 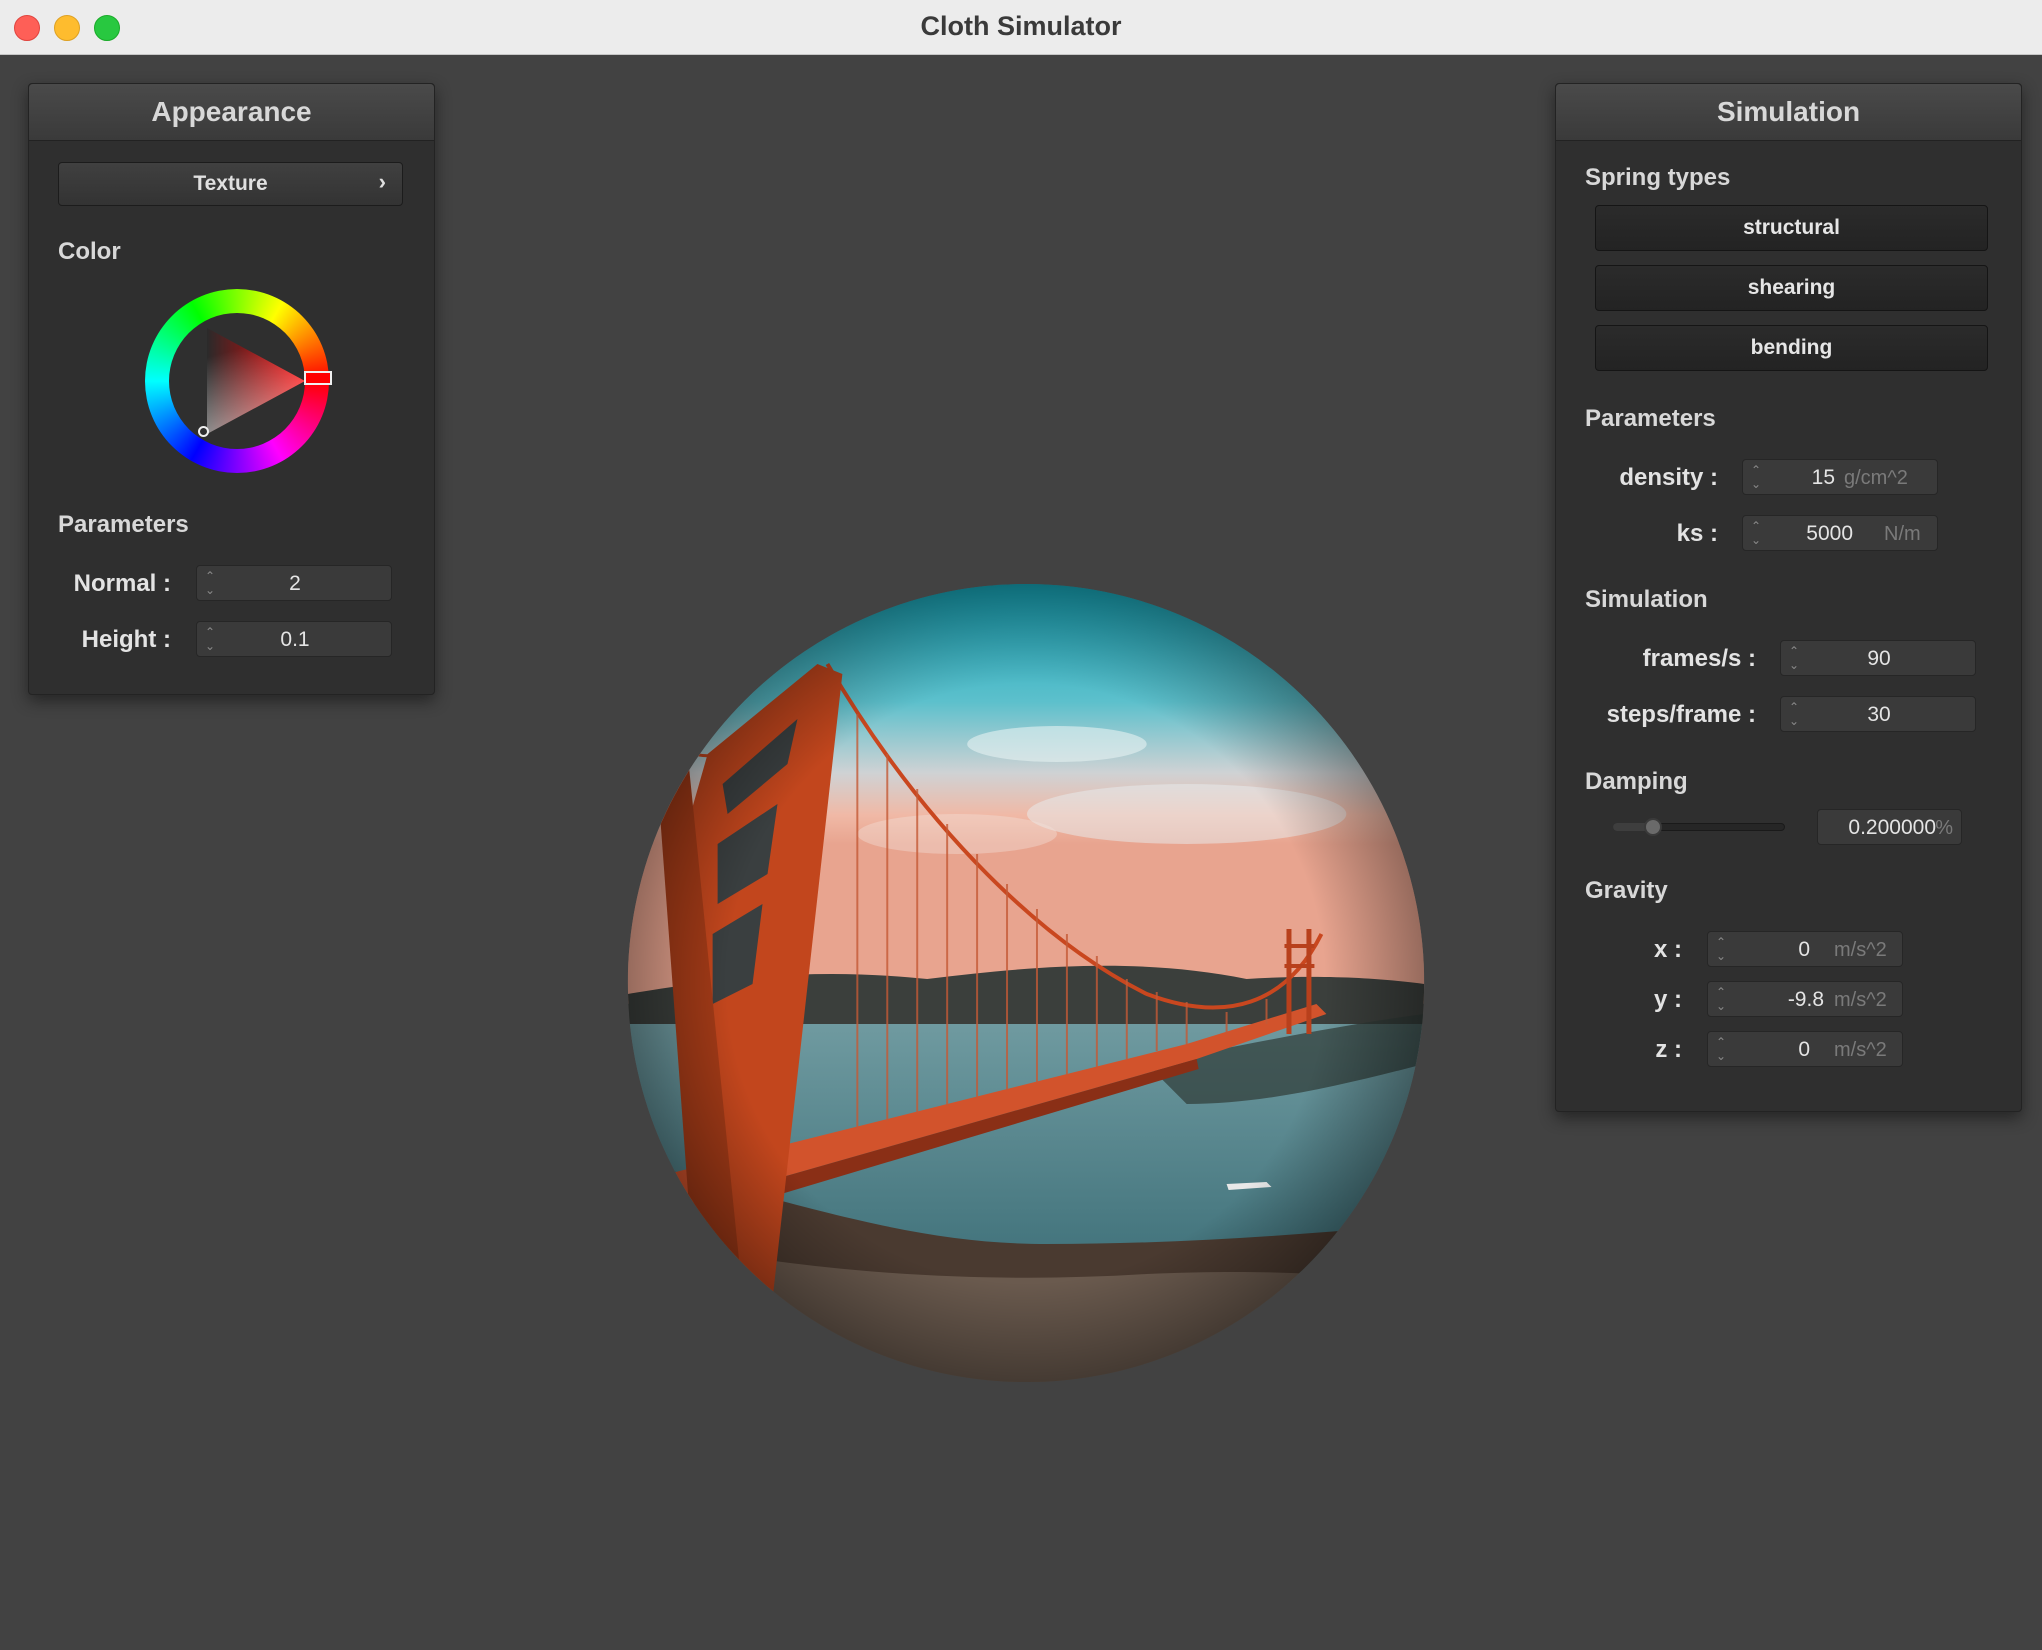 I want to click on gravity-x-input: ⌃ ⌄ 0 m/s^2, so click(x=1805, y=949).